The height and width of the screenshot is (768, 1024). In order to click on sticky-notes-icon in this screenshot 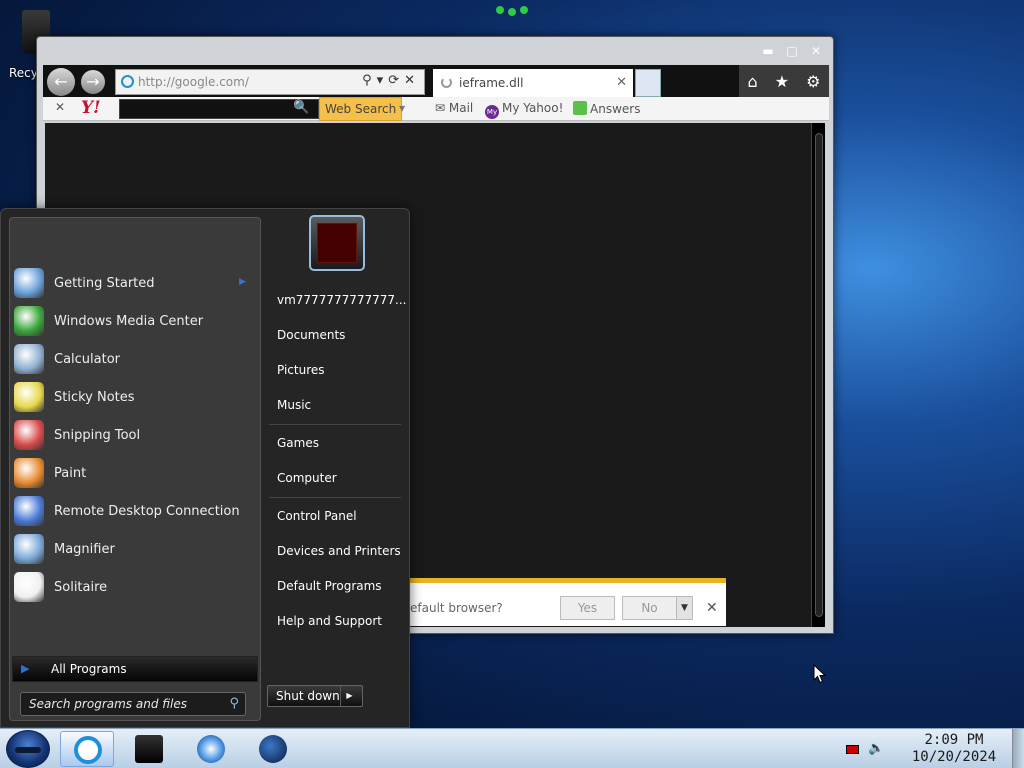, I will do `click(29, 397)`.